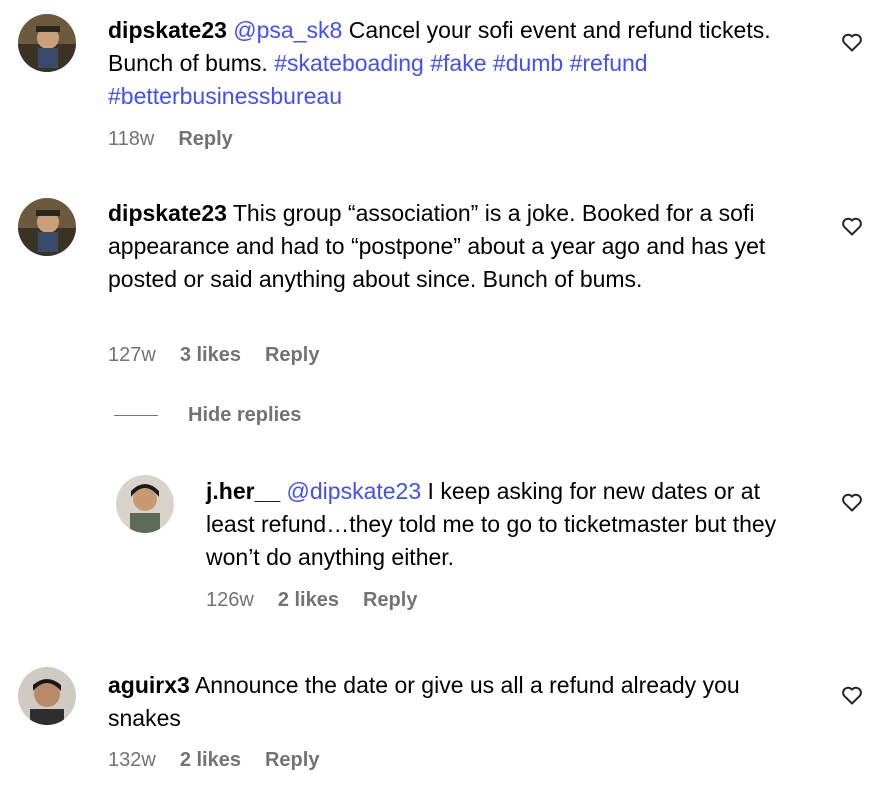 This screenshot has height=788, width=876. I want to click on comment-meta: 132w 2 likes Reply, so click(225, 760).